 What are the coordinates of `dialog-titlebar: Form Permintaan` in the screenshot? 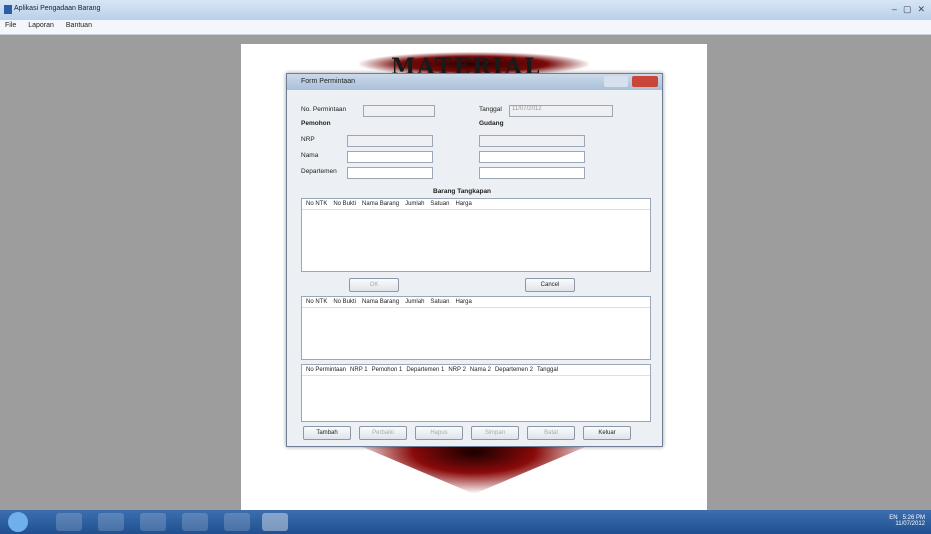 It's located at (474, 82).